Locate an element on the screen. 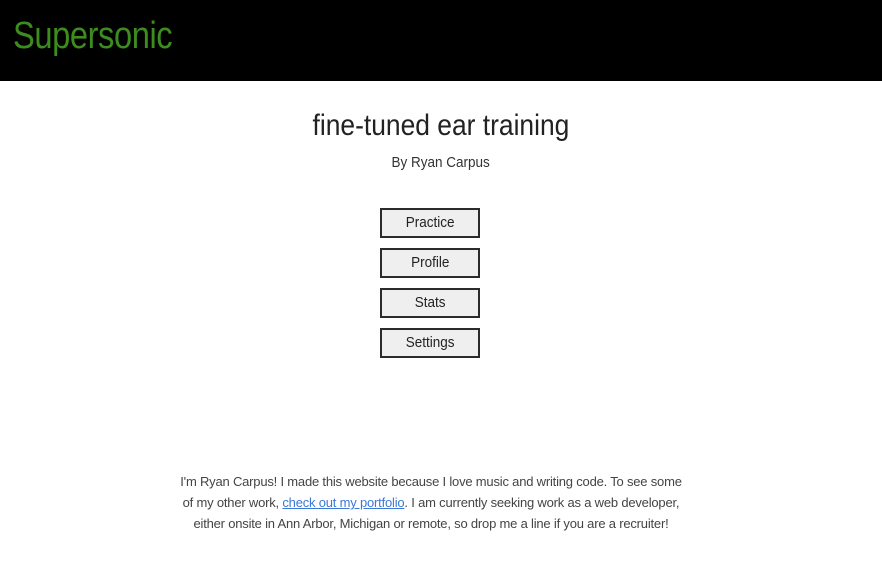 The height and width of the screenshot is (582, 882). settings-button: Settings is located at coordinates (430, 343).